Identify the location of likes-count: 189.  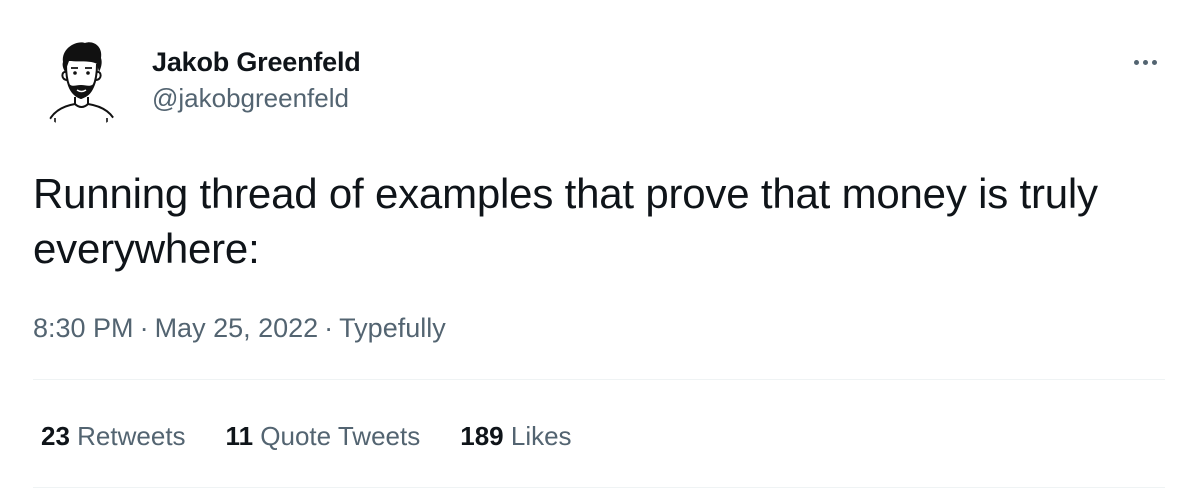
(482, 436).